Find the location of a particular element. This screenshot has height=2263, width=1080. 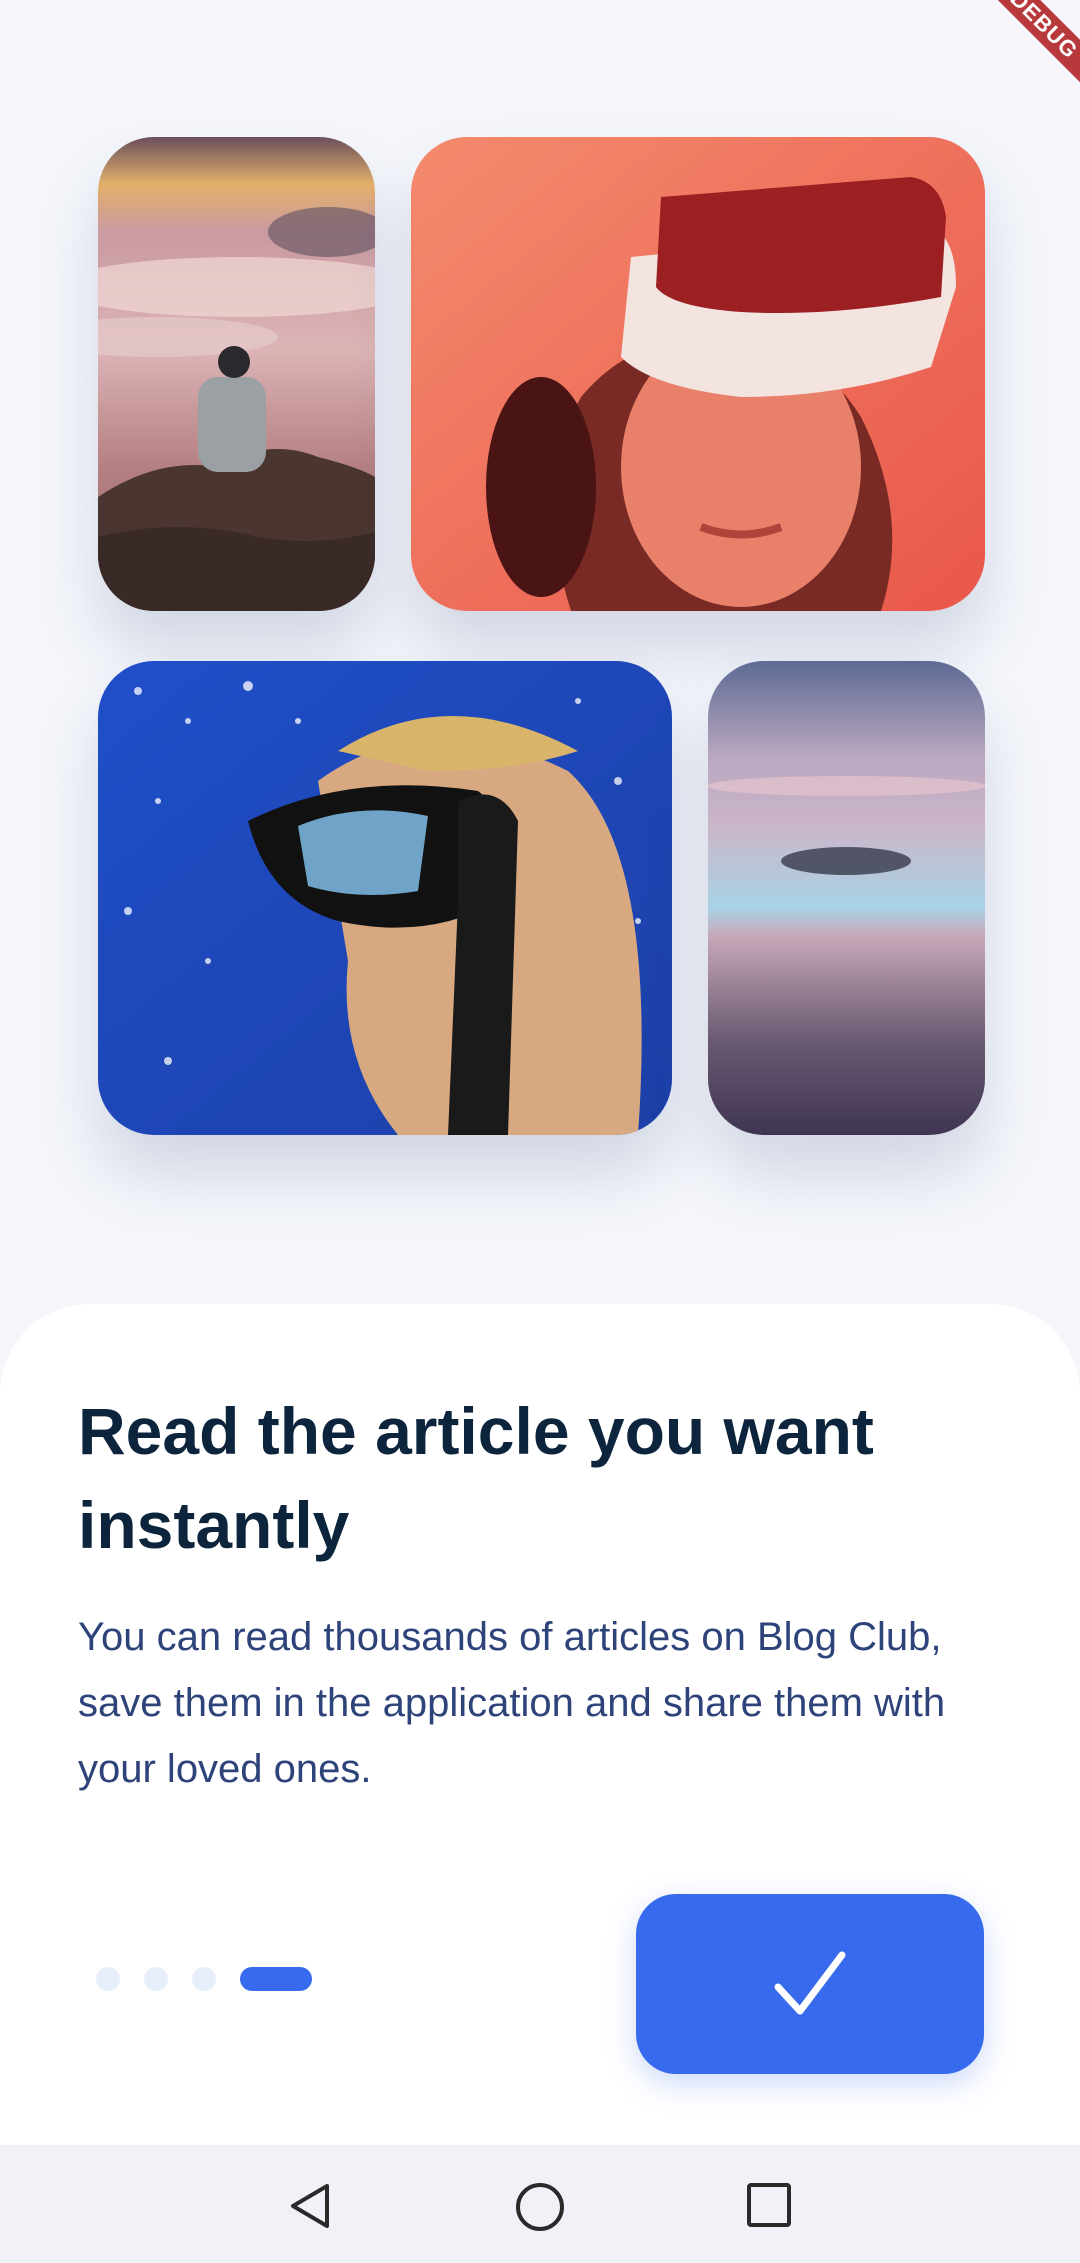

debug-banner: DEBUG is located at coordinates (1020, 60).